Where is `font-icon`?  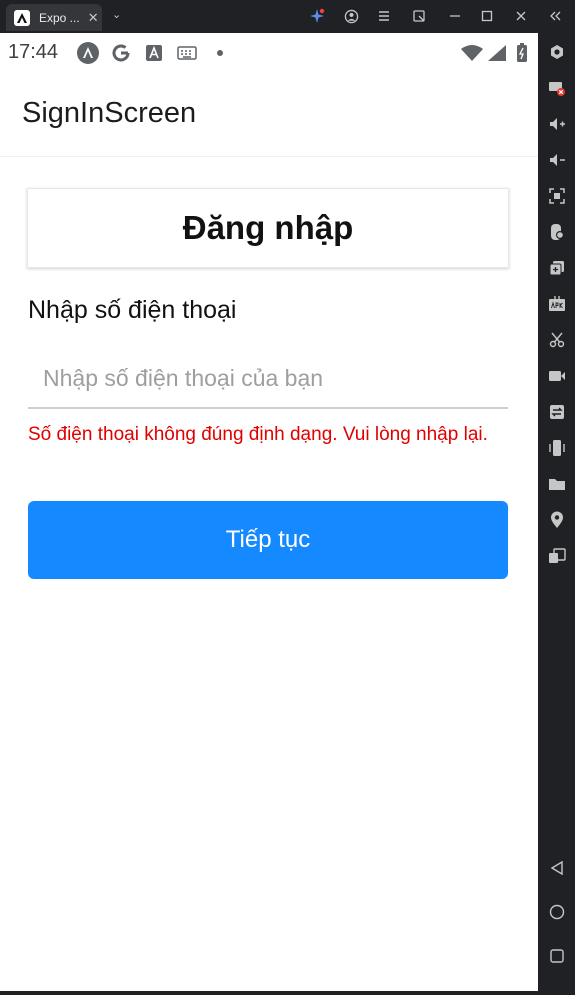 font-icon is located at coordinates (154, 53).